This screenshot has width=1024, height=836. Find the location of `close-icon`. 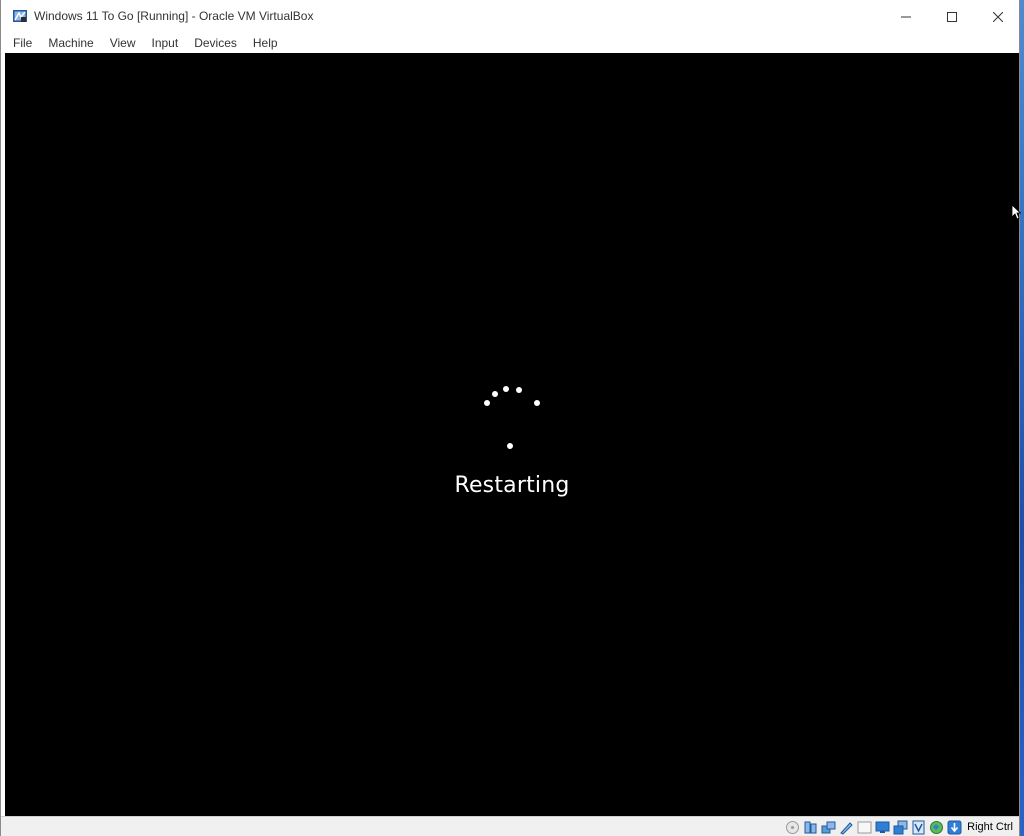

close-icon is located at coordinates (998, 16).